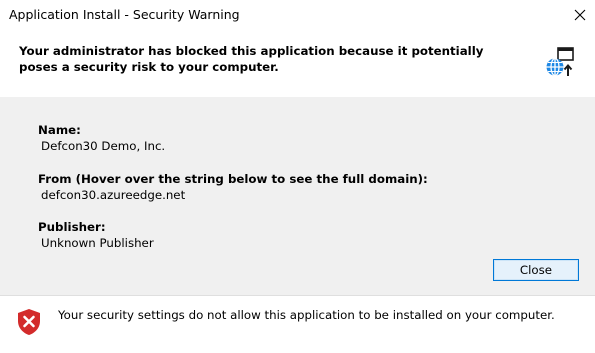 This screenshot has height=353, width=595. I want to click on name-field: Name: Defcon30 Demo, Inc., so click(101, 138).